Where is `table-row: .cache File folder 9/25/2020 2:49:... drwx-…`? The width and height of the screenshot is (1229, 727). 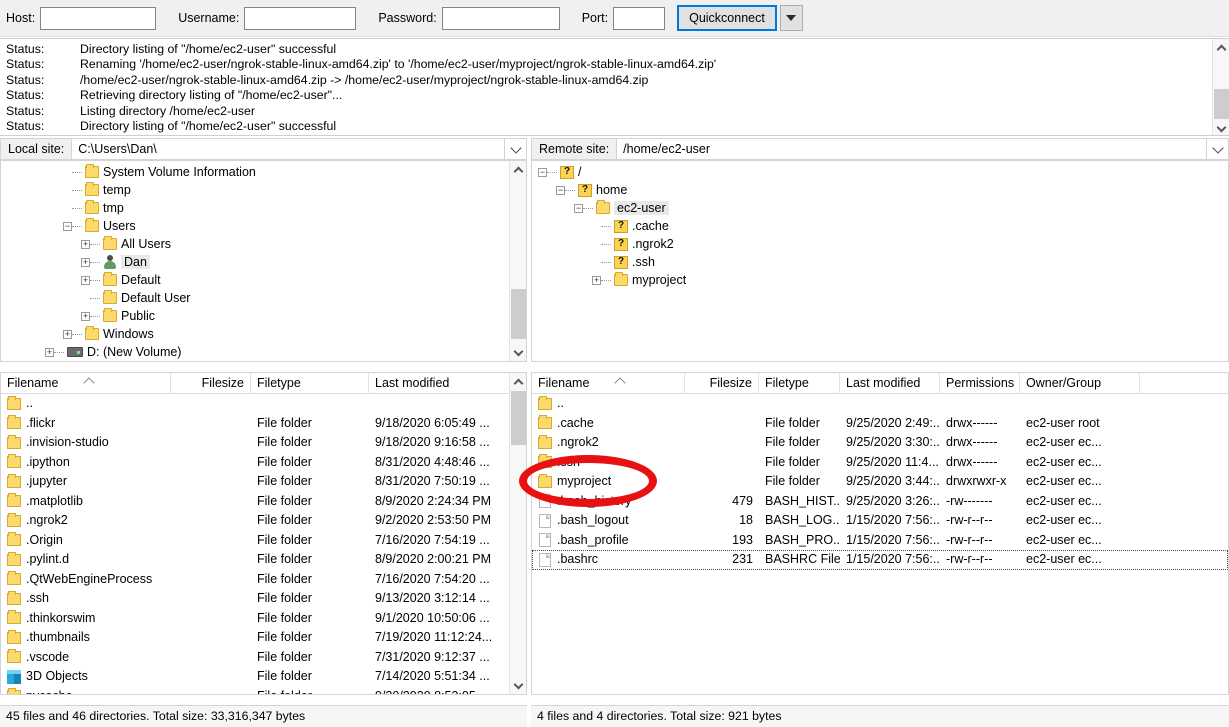 table-row: .cache File folder 9/25/2020 2:49:... drwx-… is located at coordinates (880, 424).